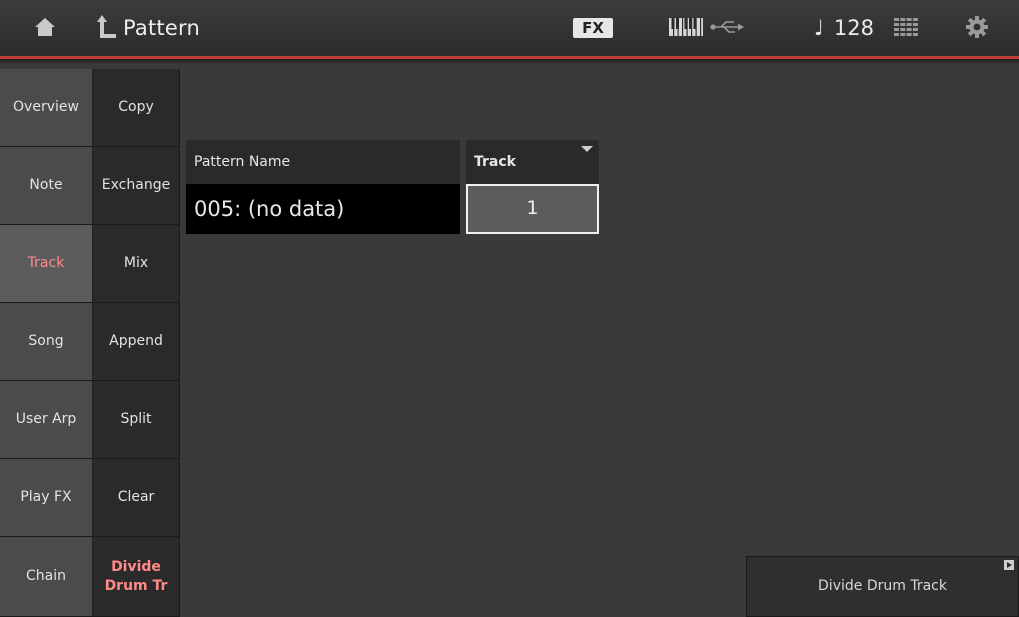 Image resolution: width=1019 pixels, height=617 pixels. I want to click on subfunction-clear: Clear, so click(136, 498).